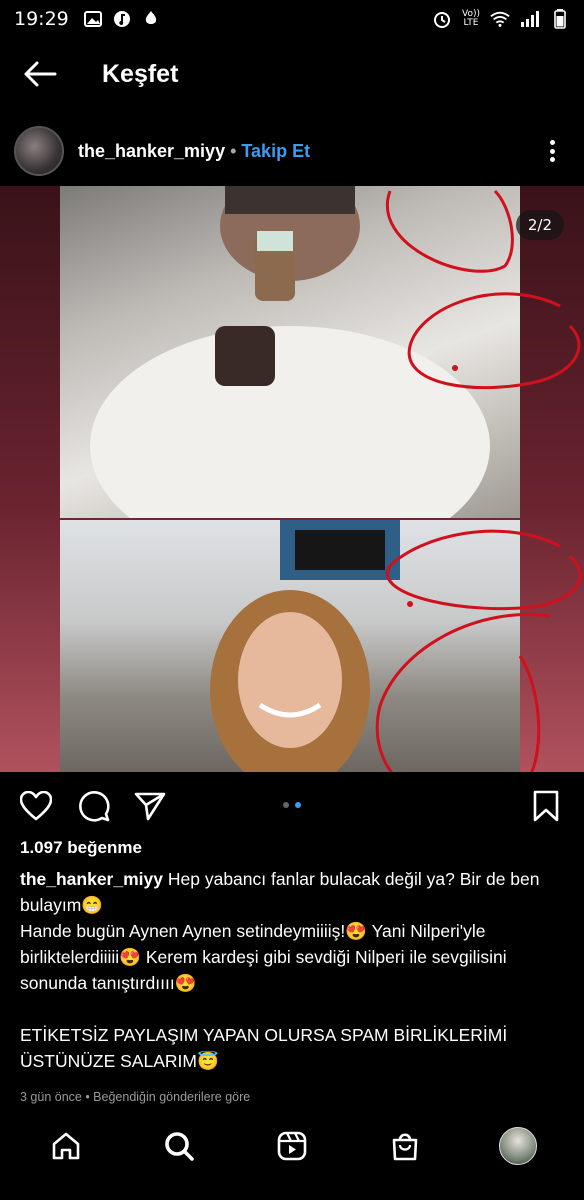  I want to click on paper-plane-icon, so click(150, 806).